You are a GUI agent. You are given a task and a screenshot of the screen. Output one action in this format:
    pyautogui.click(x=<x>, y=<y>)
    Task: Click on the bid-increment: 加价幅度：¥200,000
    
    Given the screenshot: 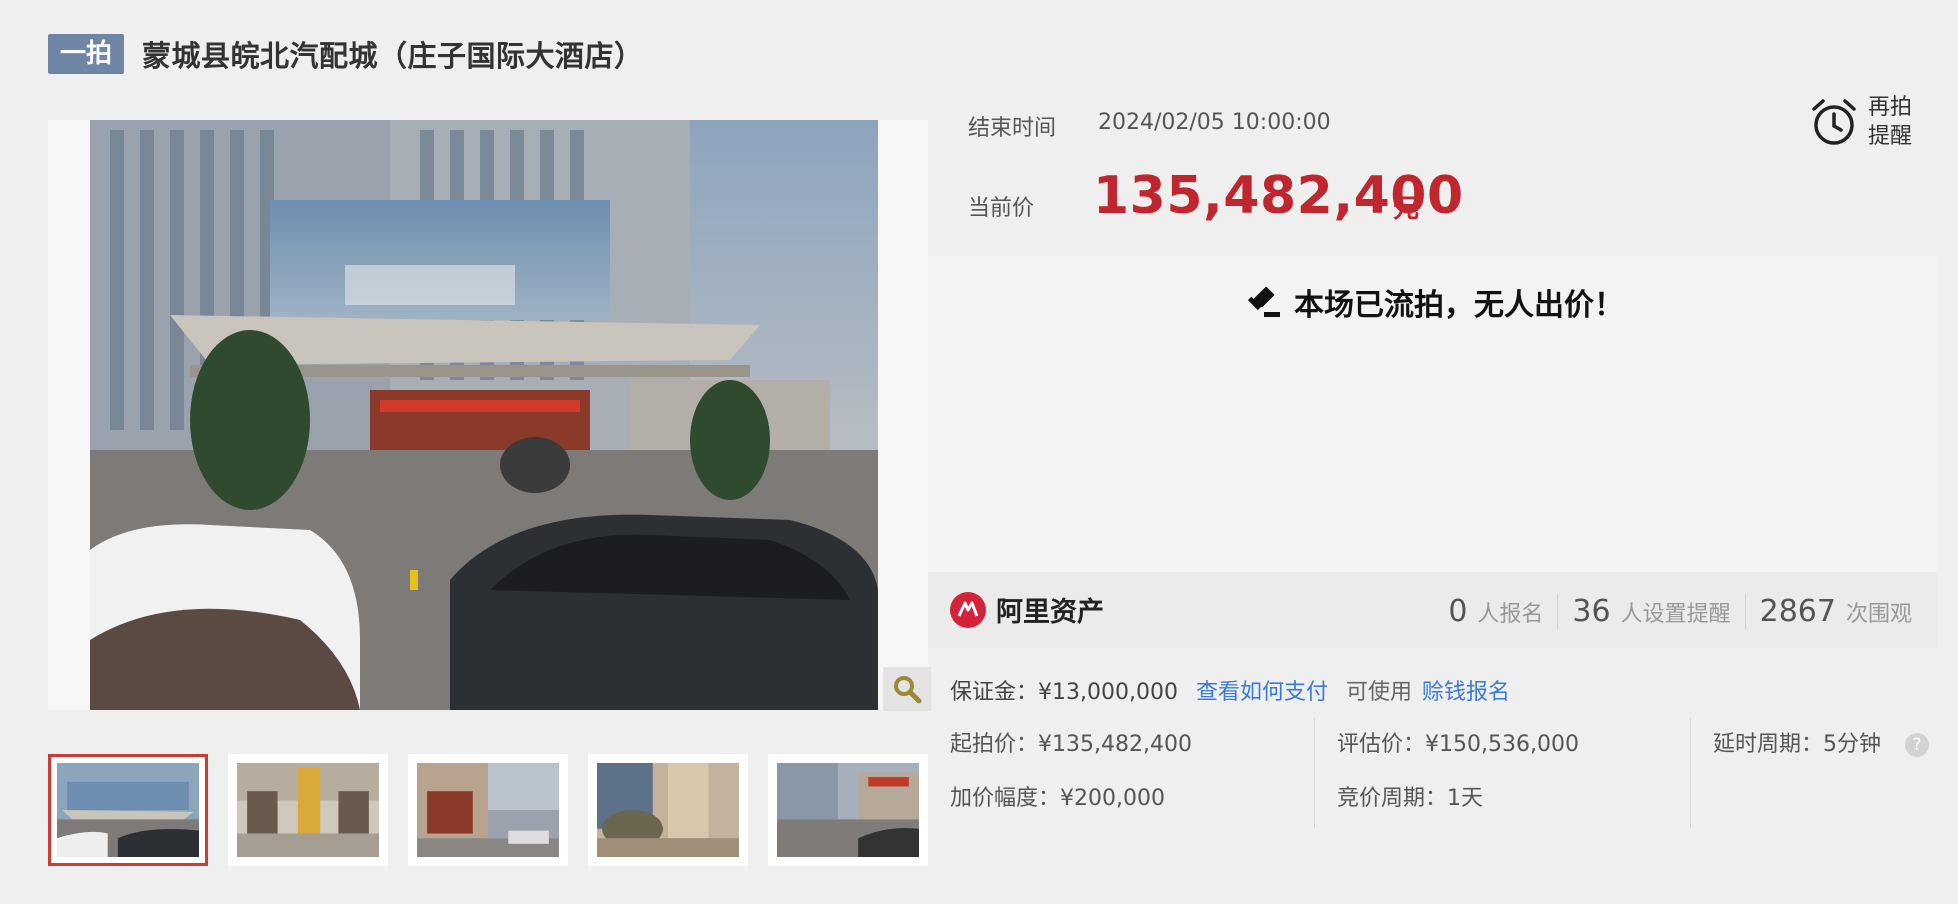 What is the action you would take?
    pyautogui.click(x=1057, y=798)
    